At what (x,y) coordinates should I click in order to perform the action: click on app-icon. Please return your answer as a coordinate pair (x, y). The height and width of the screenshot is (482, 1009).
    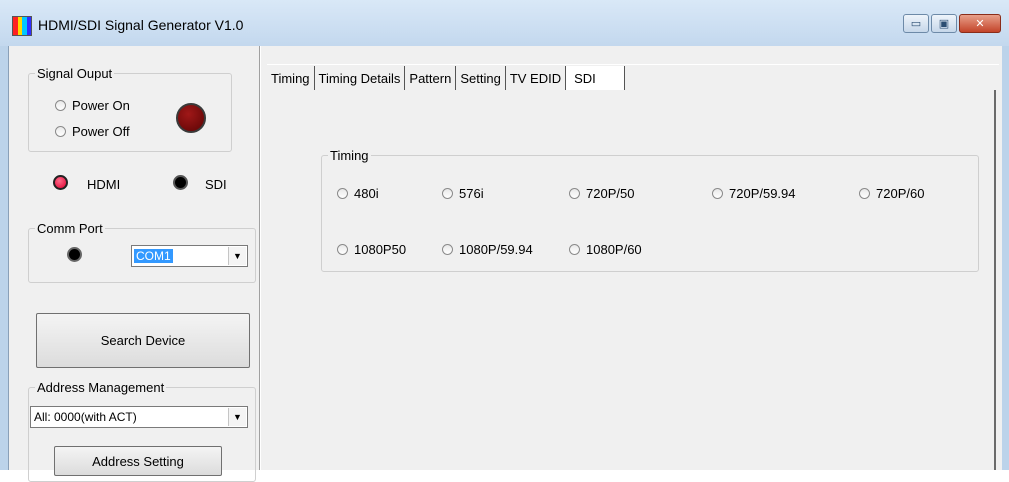
    Looking at the image, I should click on (22, 26).